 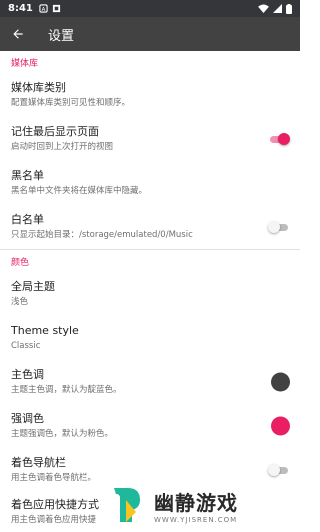 What do you see at coordinates (20, 302) in the screenshot?
I see `pref-summary: 浅色` at bounding box center [20, 302].